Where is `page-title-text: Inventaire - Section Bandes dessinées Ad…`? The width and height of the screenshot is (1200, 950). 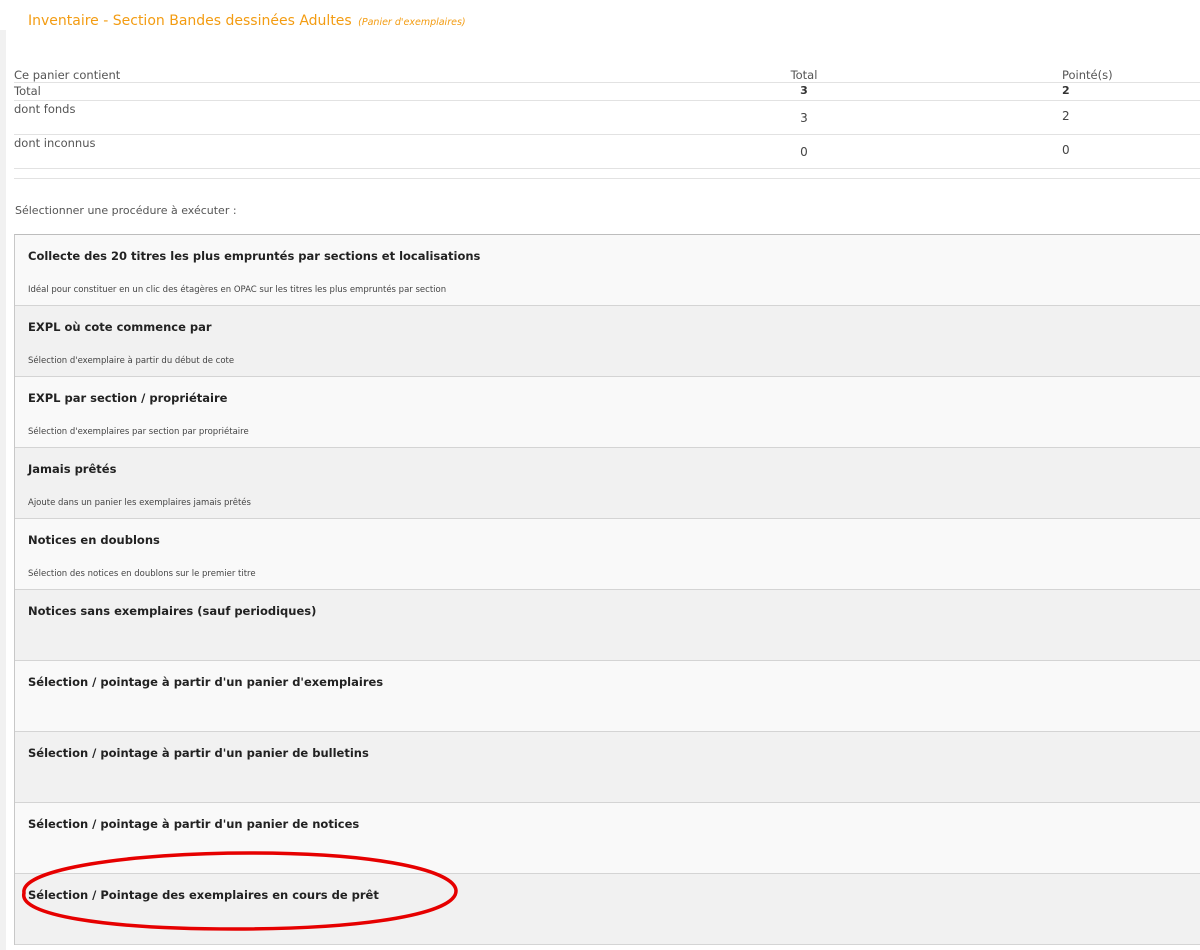
page-title-text: Inventaire - Section Bandes dessinées Ad… is located at coordinates (190, 21).